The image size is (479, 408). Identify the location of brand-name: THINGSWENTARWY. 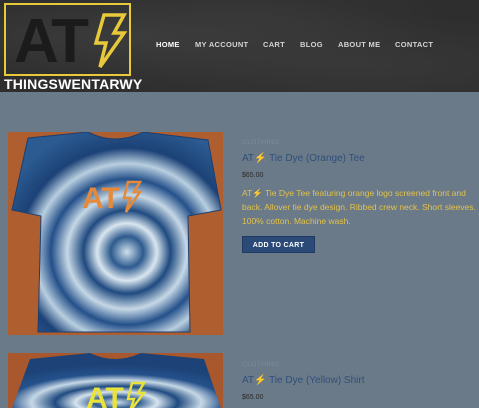
(73, 84).